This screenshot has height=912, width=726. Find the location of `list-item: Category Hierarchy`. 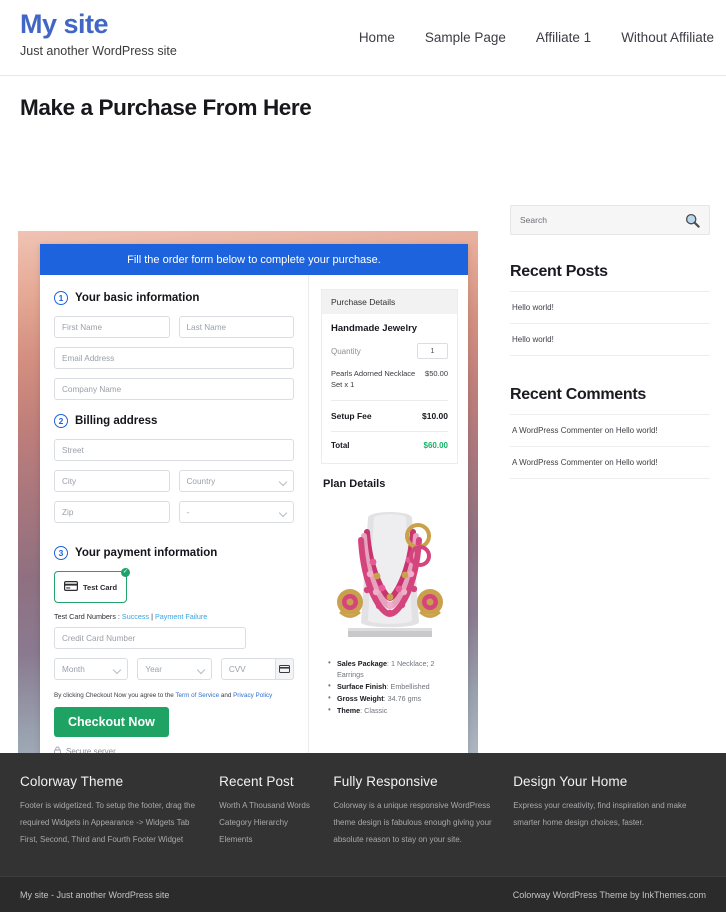

list-item: Category Hierarchy is located at coordinates (269, 823).